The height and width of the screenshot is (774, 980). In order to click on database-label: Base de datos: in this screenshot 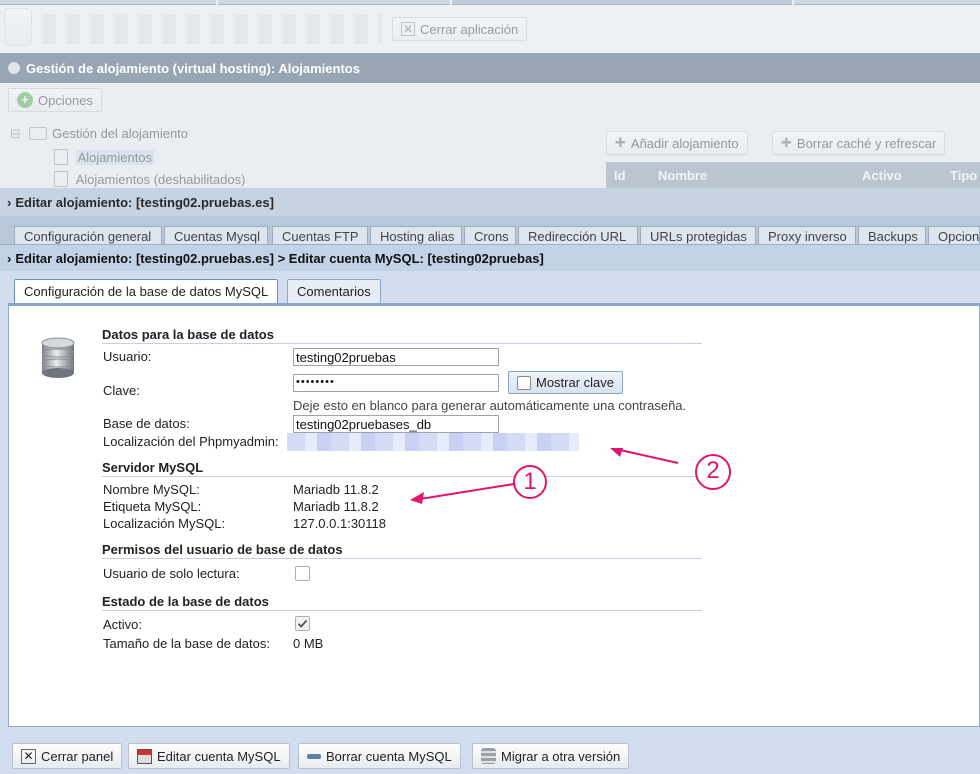, I will do `click(146, 423)`.